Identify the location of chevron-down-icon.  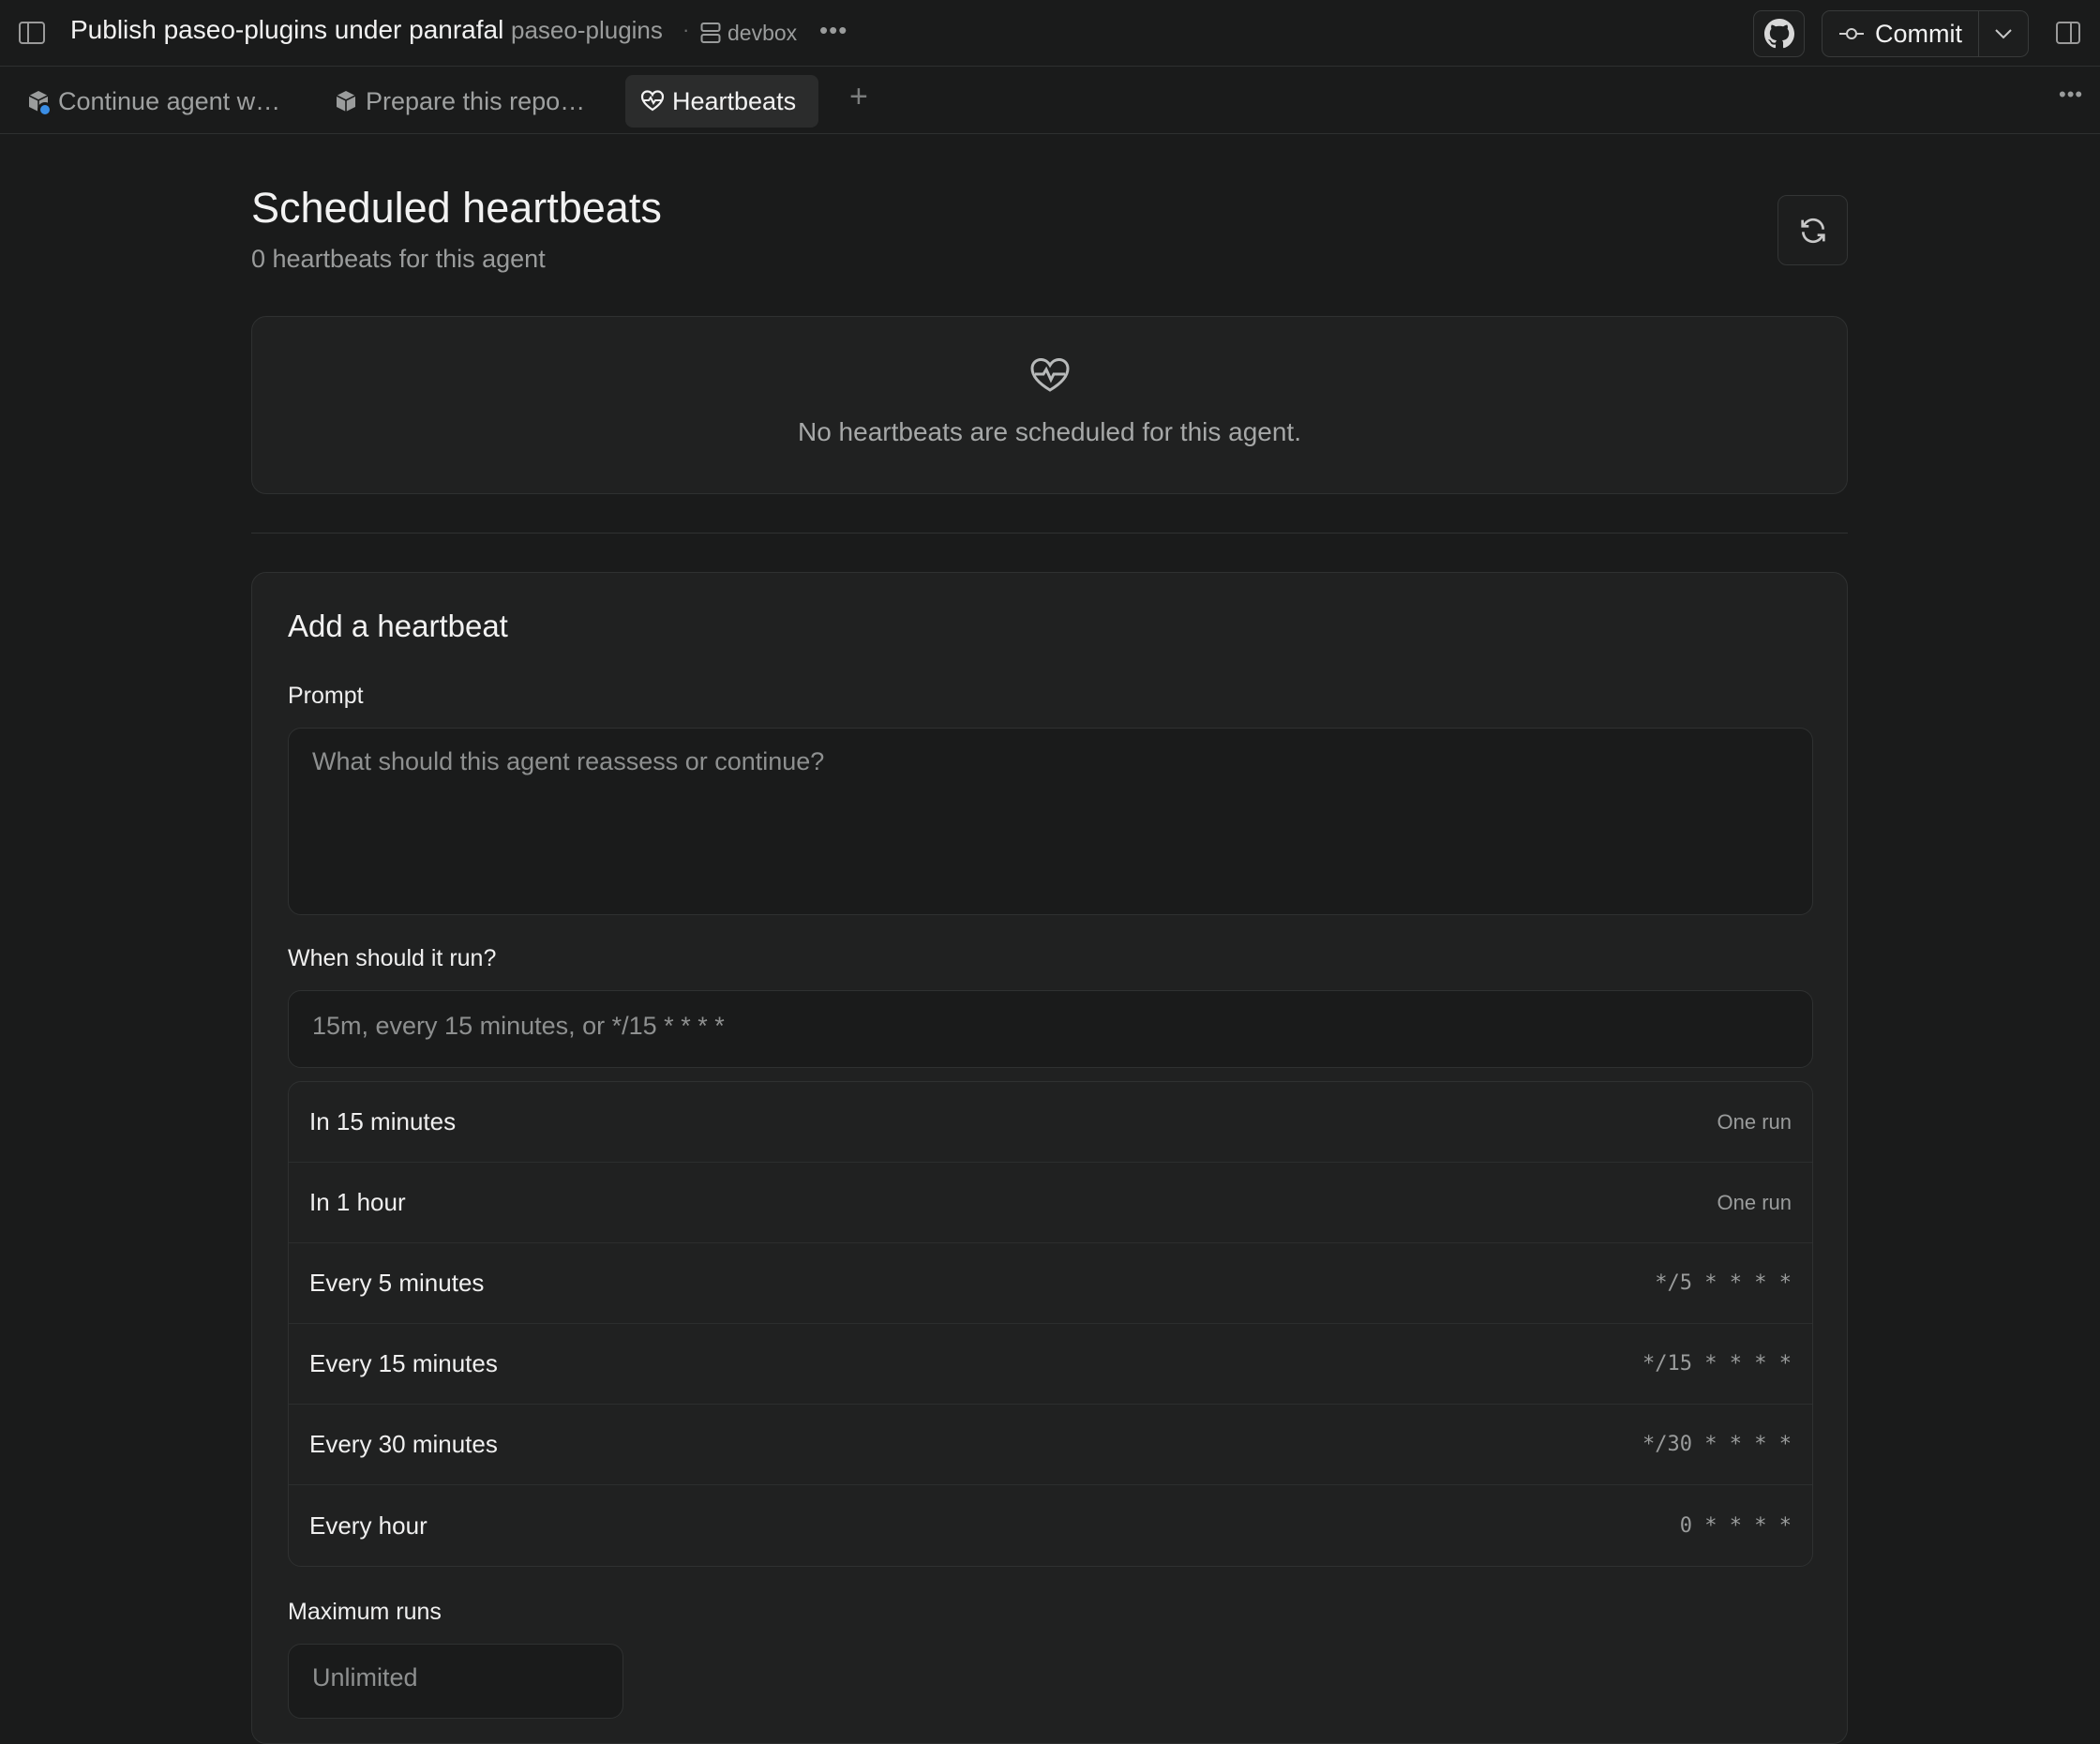
(2003, 34).